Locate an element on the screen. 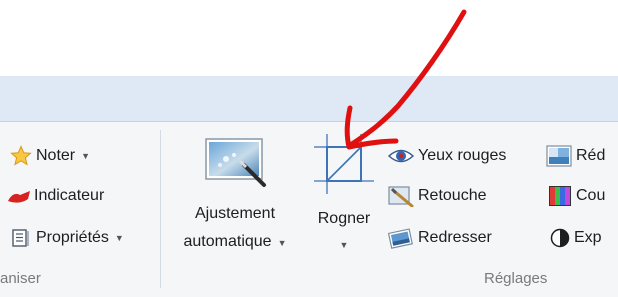 The width and height of the screenshot is (618, 297). exposure-icon is located at coordinates (560, 238).